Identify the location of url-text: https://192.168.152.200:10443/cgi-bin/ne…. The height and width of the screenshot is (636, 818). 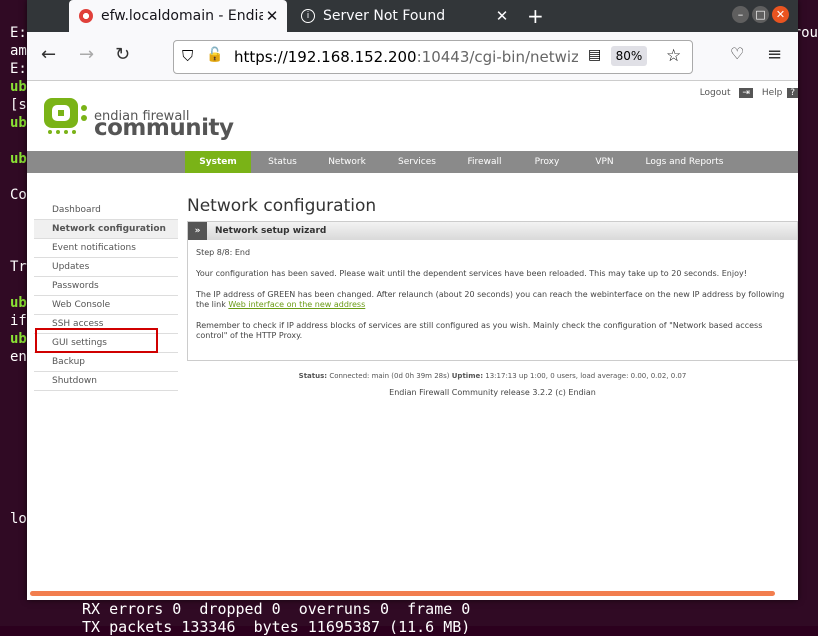
(406, 57).